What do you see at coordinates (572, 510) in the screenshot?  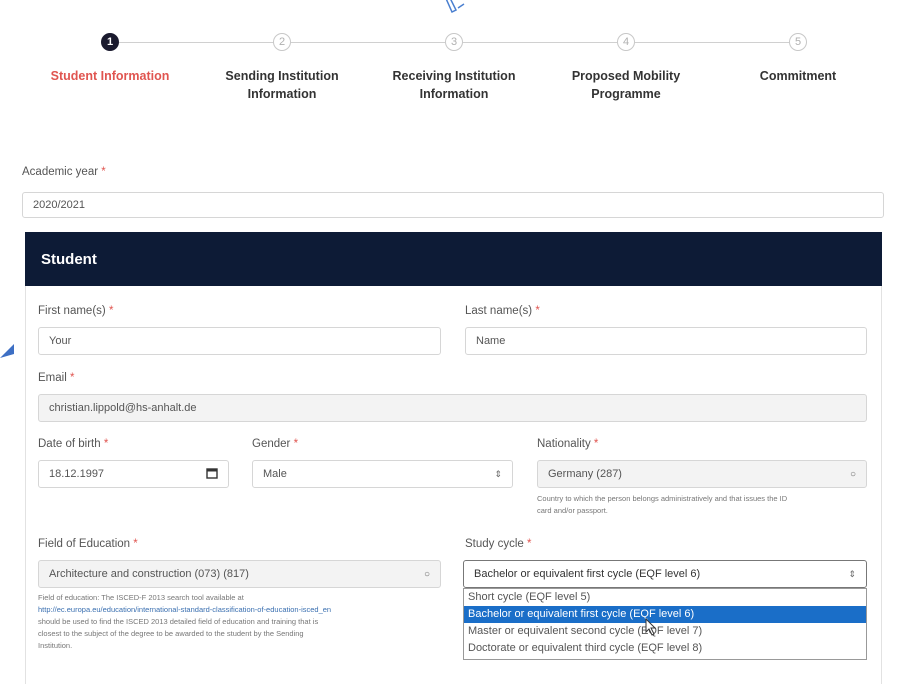 I see `nationality-help-line: card and/or passport.` at bounding box center [572, 510].